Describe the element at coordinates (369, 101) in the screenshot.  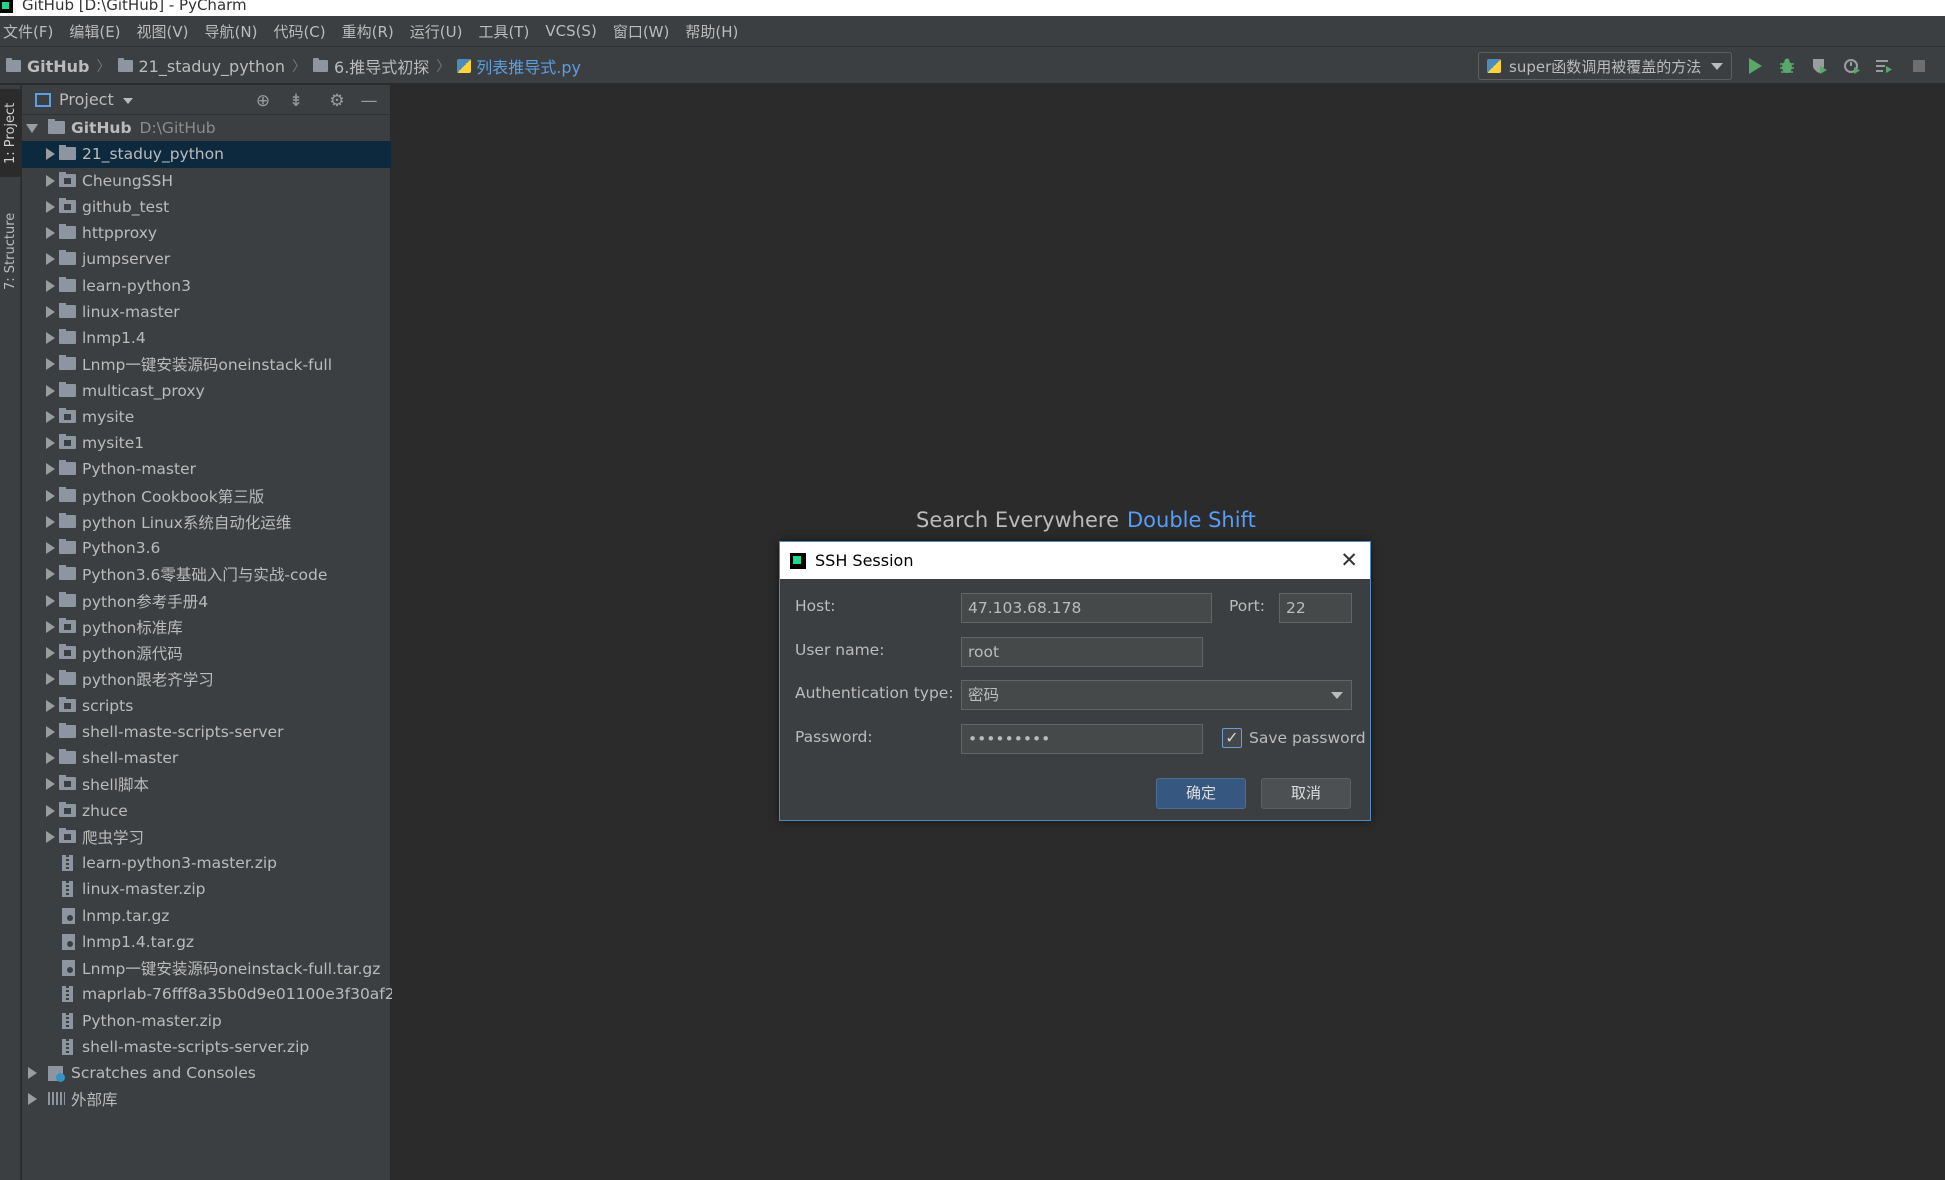
I see `hide-panel-icon: —` at that location.